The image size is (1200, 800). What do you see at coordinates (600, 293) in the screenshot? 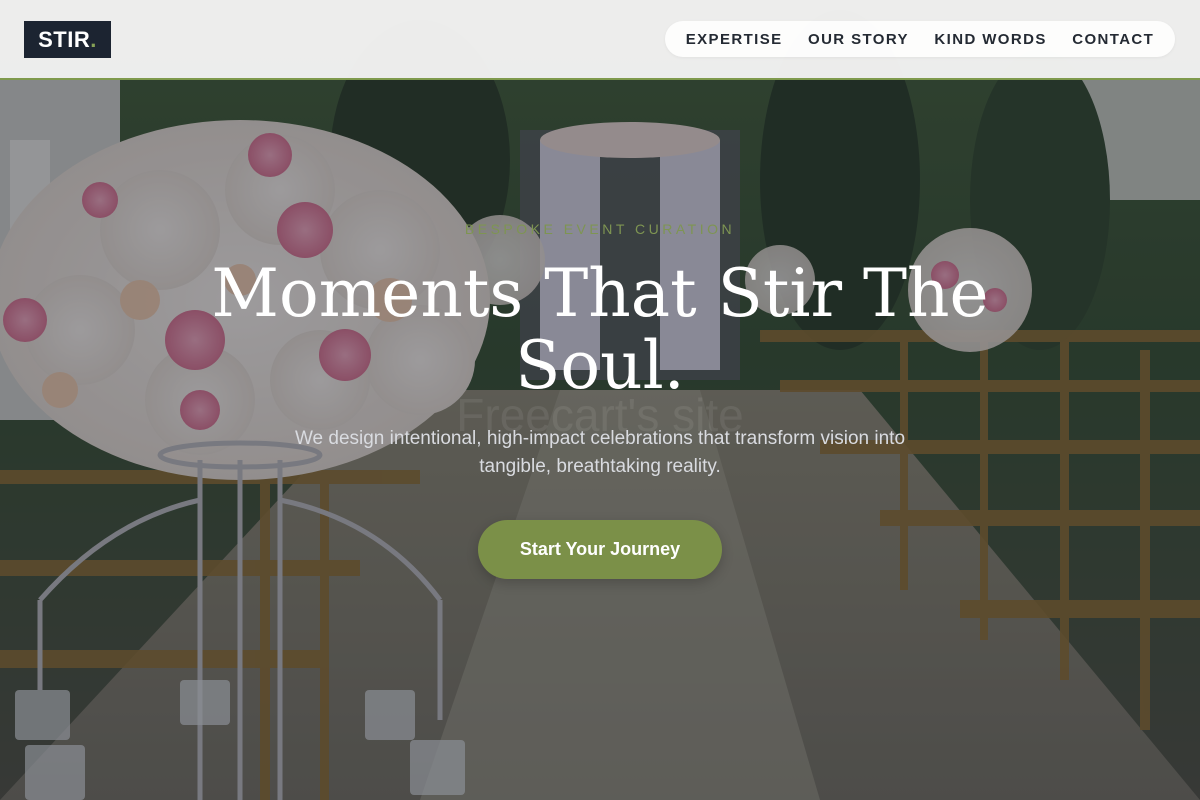
I see `hero-headline-line1: Moments That Stir The` at bounding box center [600, 293].